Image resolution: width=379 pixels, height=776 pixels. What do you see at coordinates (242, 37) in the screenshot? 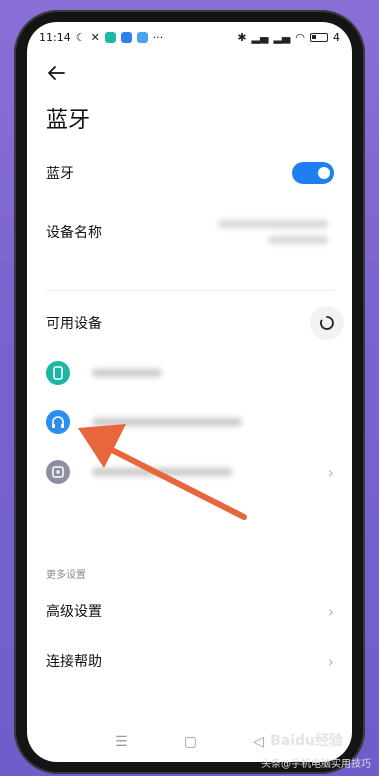
I see `bluetooth-icon: ✱` at bounding box center [242, 37].